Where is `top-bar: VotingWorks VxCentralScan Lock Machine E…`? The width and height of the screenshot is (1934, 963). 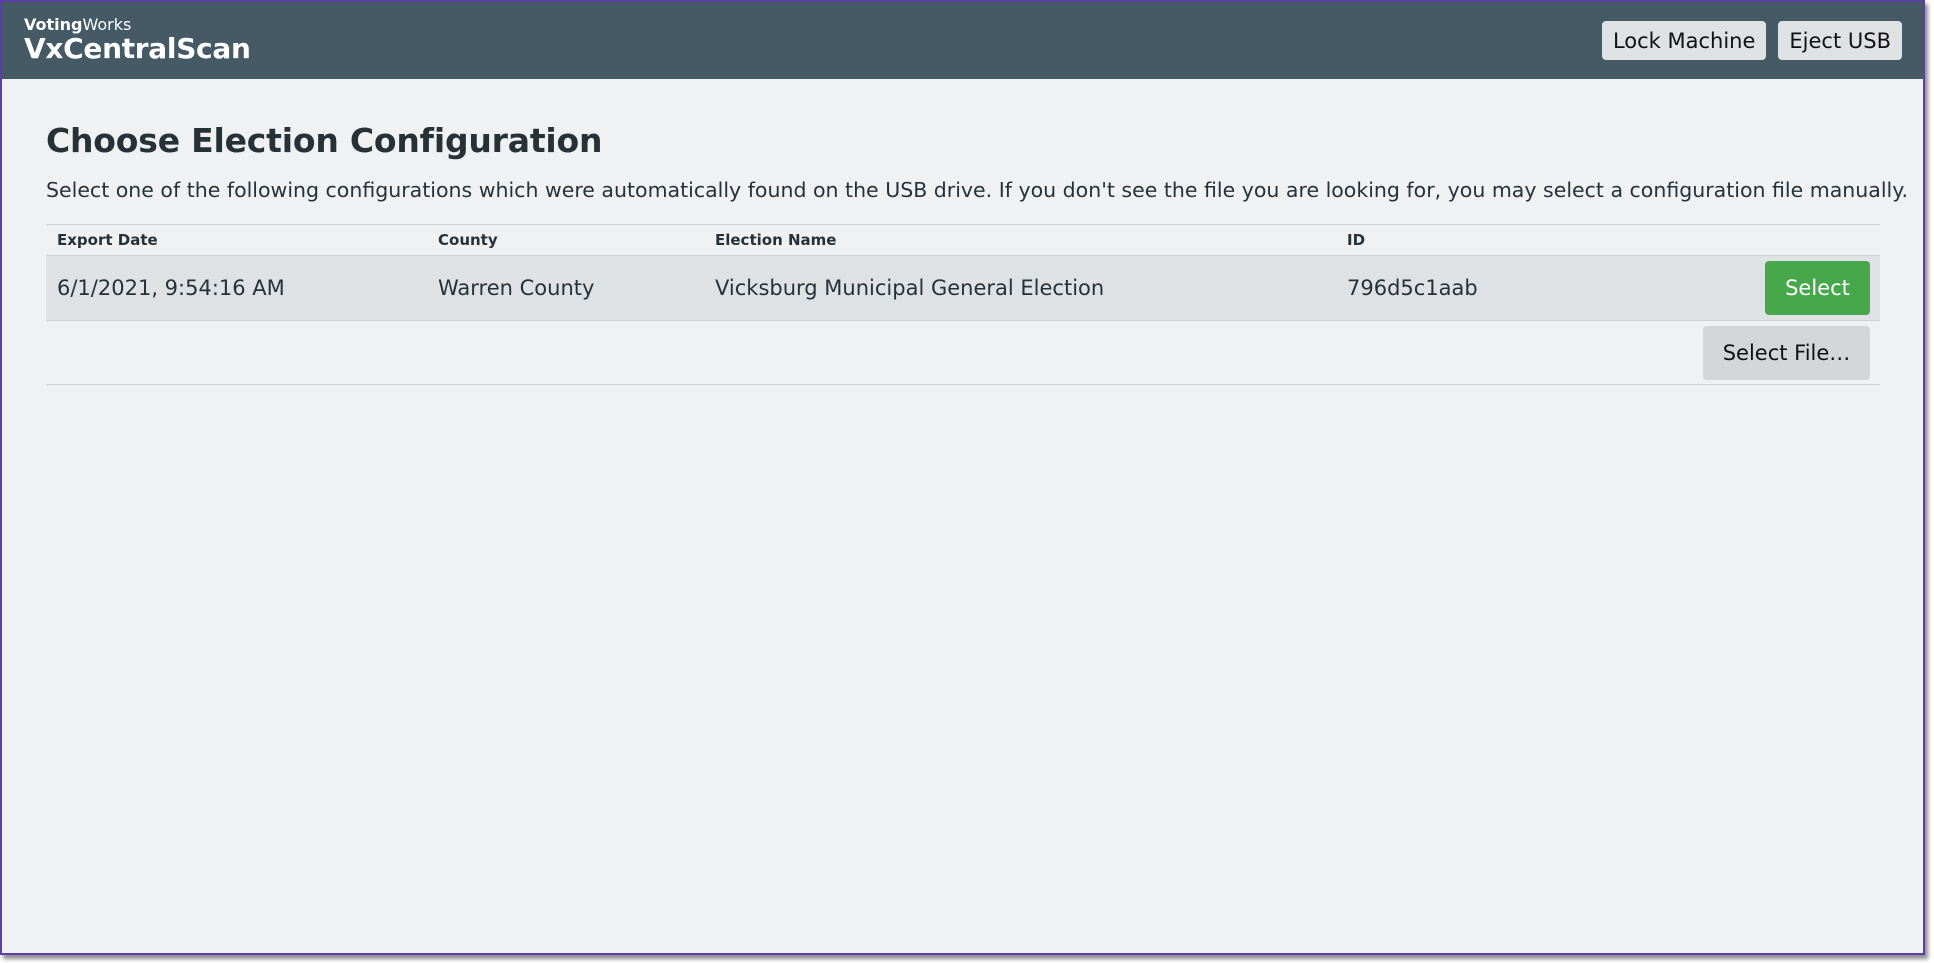 top-bar: VotingWorks VxCentralScan Lock Machine E… is located at coordinates (962, 40).